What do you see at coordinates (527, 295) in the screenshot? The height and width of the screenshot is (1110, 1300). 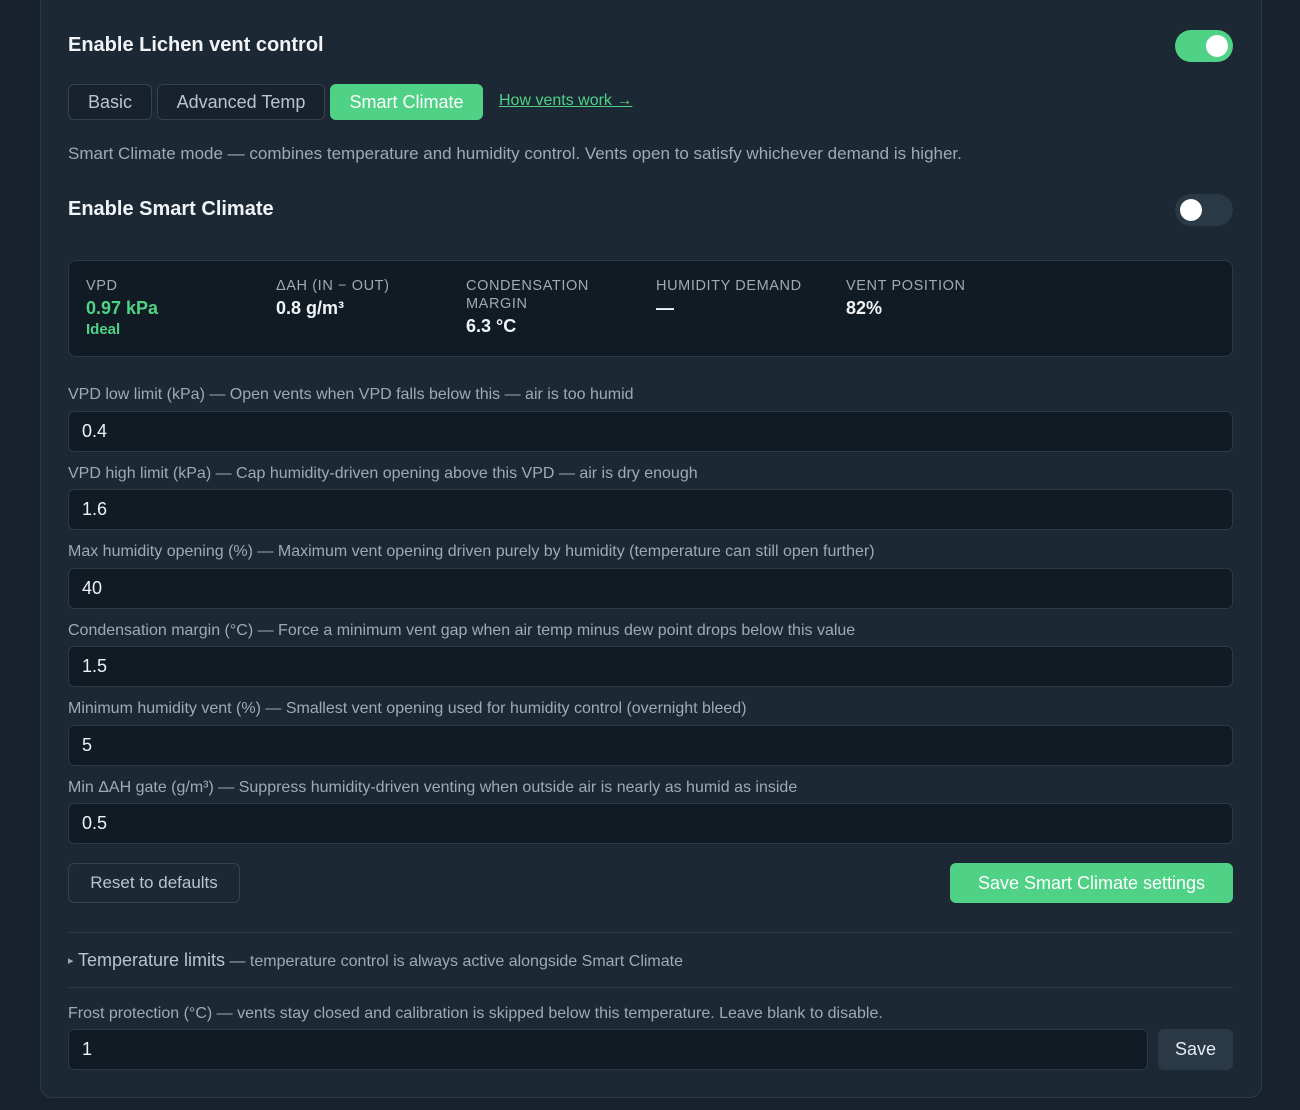 I see `stat-label: Condensation margin` at bounding box center [527, 295].